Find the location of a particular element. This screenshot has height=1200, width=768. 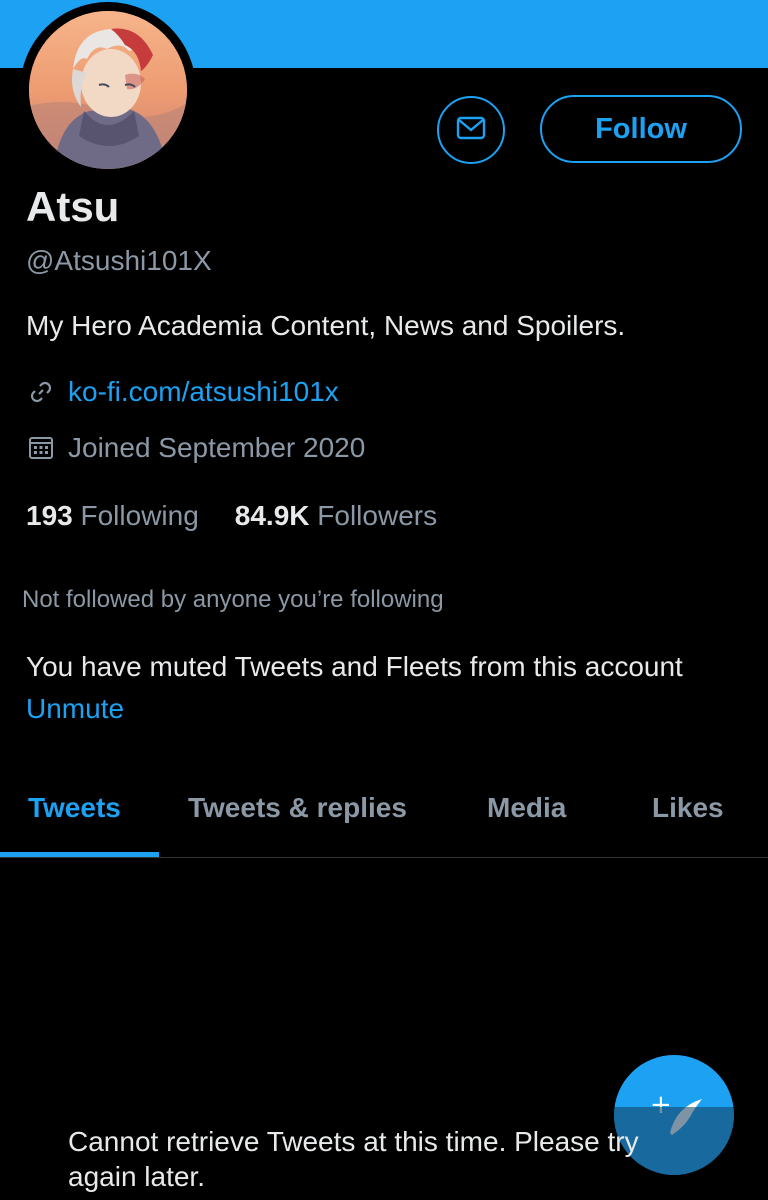

avatar is located at coordinates (108, 90).